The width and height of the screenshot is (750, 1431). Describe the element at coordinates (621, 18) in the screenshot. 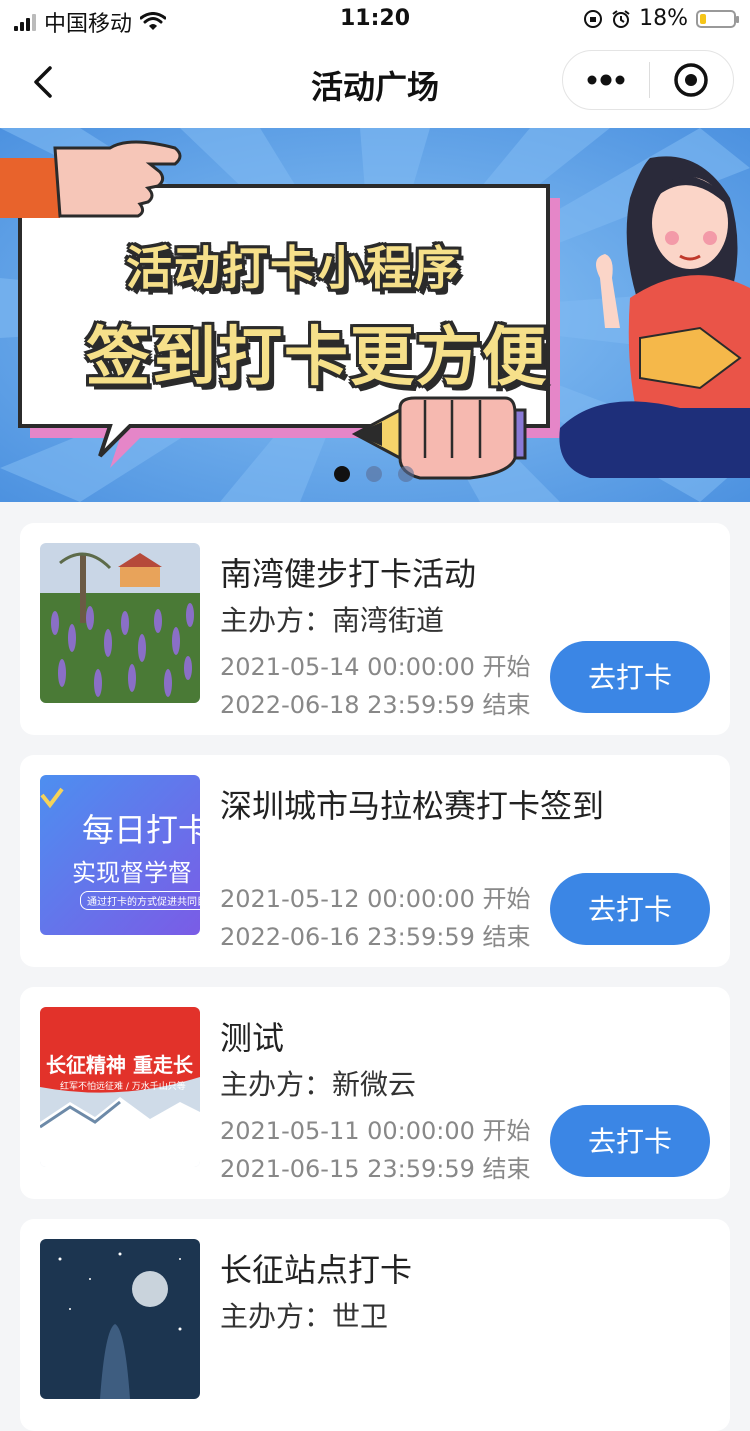

I see `alarm-icon` at that location.